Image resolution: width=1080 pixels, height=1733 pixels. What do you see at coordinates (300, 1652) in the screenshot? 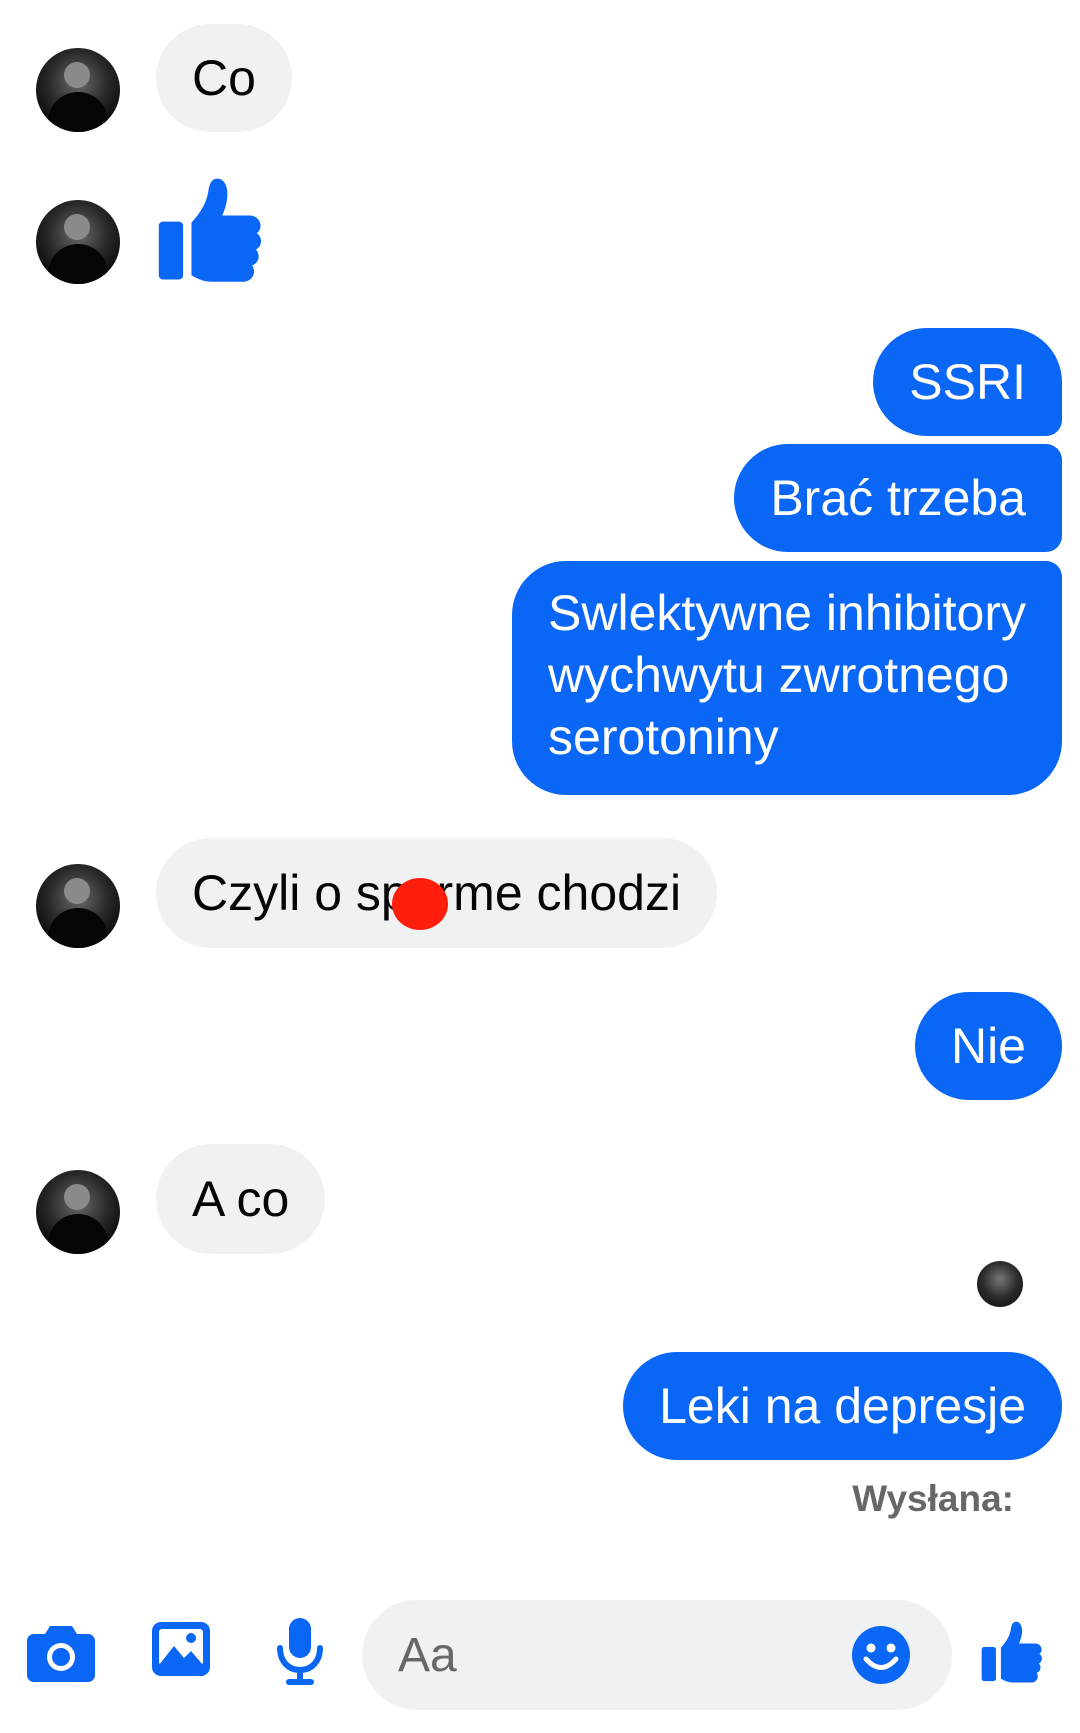
I see `microphone-icon` at bounding box center [300, 1652].